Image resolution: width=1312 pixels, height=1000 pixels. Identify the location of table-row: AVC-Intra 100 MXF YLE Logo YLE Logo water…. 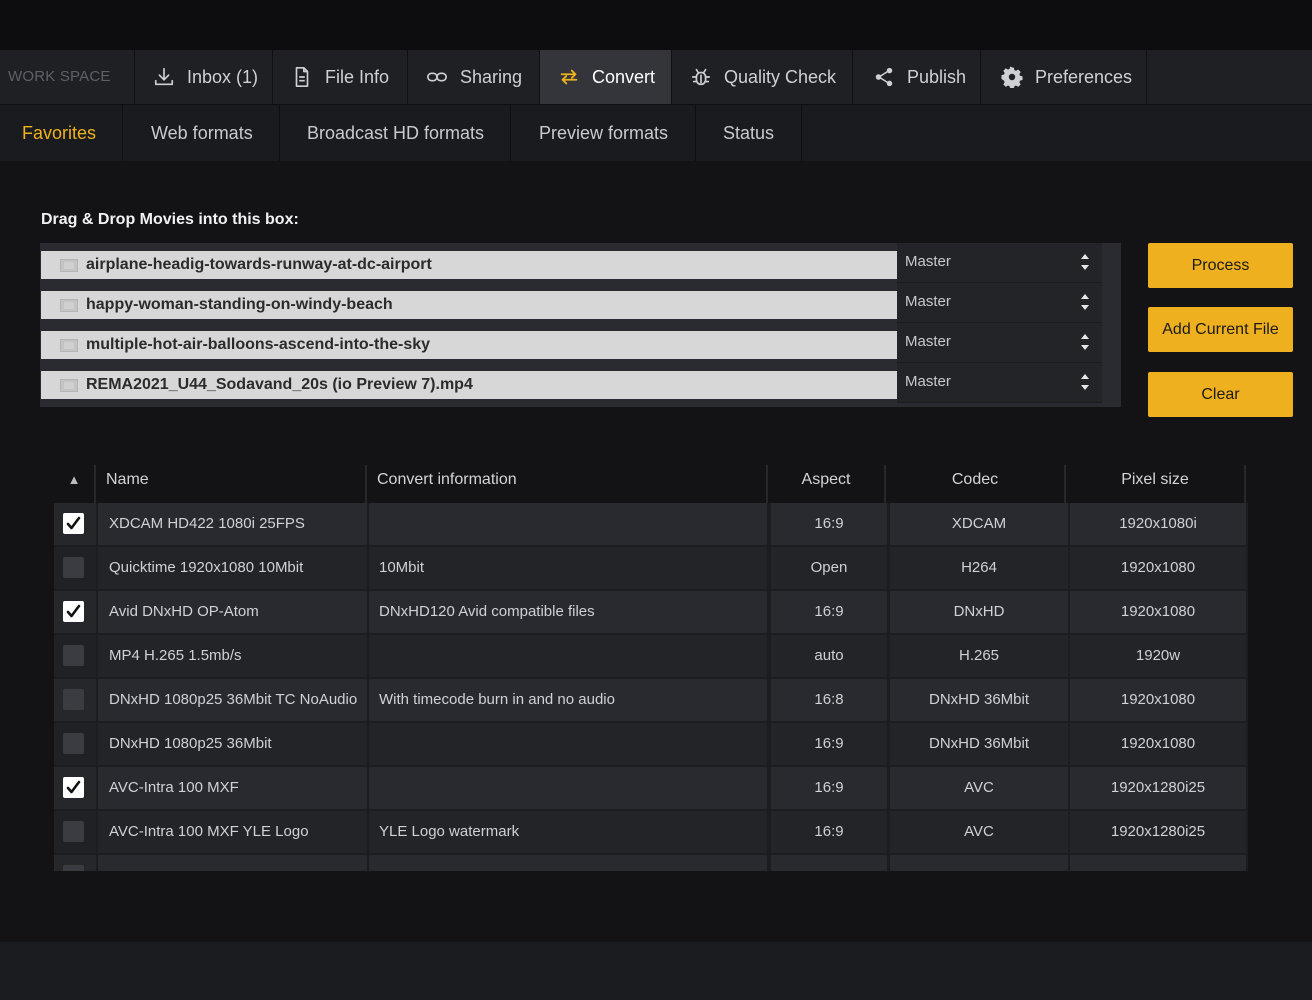
(651, 833).